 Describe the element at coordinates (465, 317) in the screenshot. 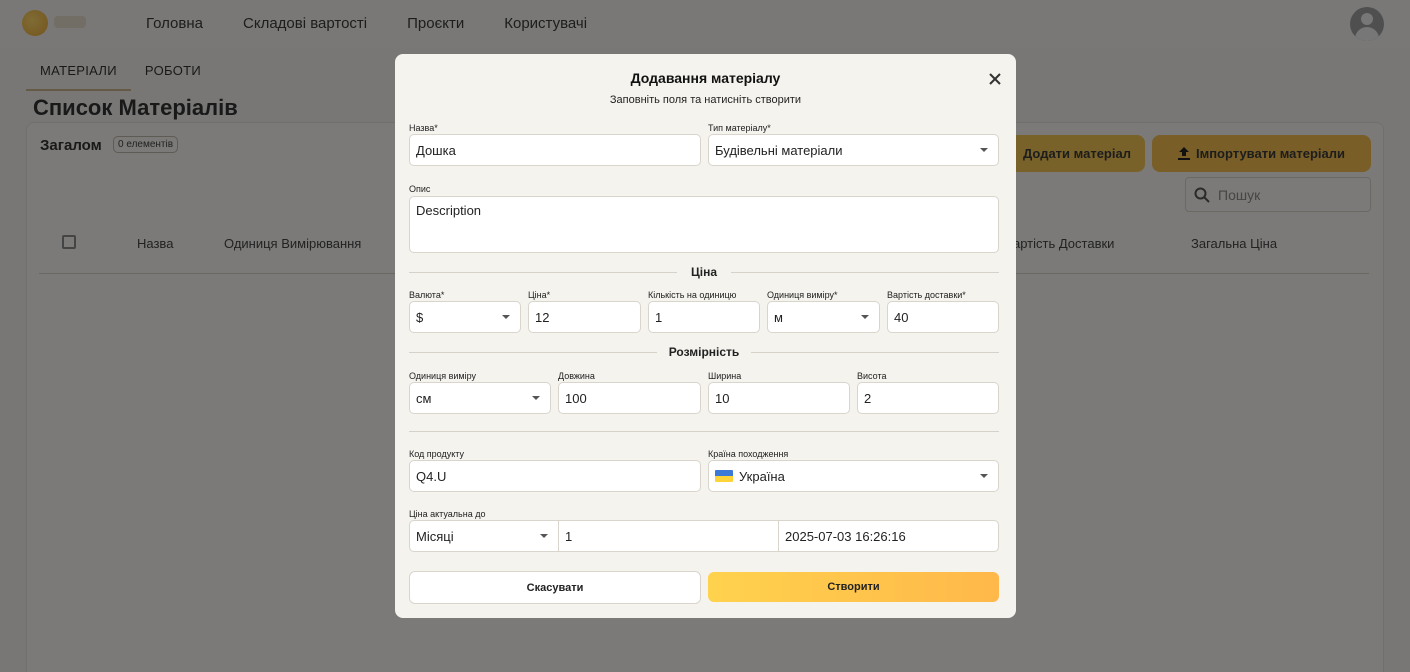

I see `currency-select: $` at that location.